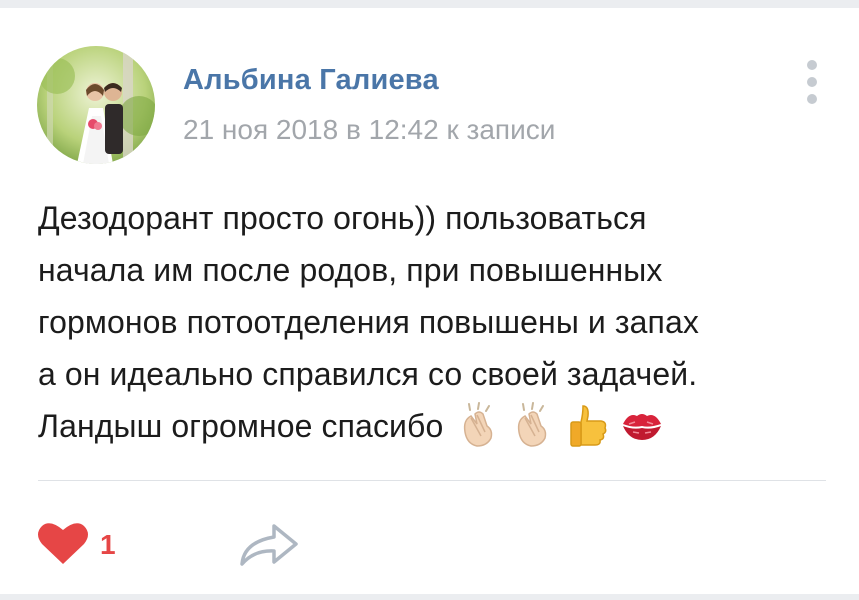 The height and width of the screenshot is (600, 859). Describe the element at coordinates (642, 425) in the screenshot. I see `kiss-mark-icon` at that location.